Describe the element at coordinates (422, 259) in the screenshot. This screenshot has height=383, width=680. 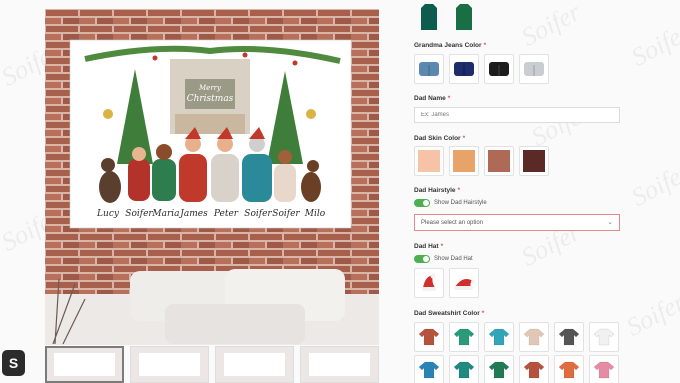
I see `show-dad-hat-toggle` at that location.